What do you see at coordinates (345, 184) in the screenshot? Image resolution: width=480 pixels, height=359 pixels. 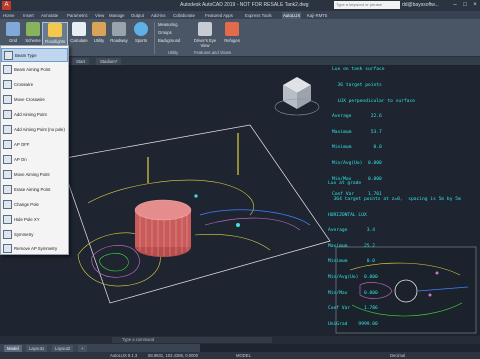 I see `grade-result-line: Lux at grade` at bounding box center [345, 184].